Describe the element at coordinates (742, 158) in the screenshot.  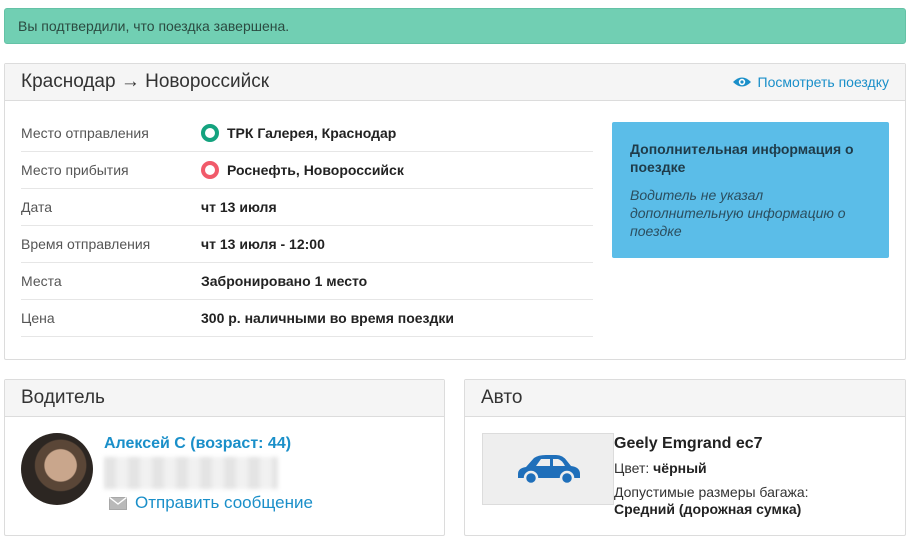
I see `additional-info-title: Дополнительная информация о поездке` at that location.